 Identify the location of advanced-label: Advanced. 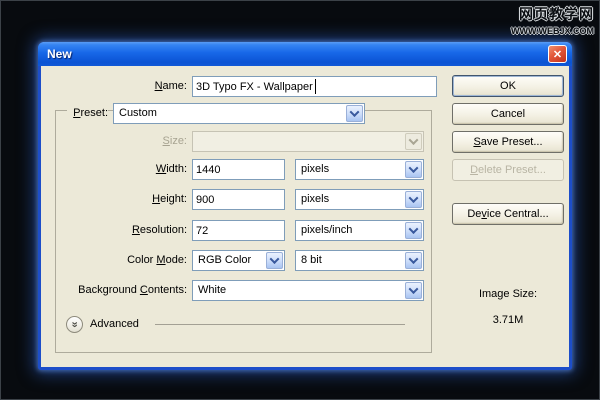
(114, 324).